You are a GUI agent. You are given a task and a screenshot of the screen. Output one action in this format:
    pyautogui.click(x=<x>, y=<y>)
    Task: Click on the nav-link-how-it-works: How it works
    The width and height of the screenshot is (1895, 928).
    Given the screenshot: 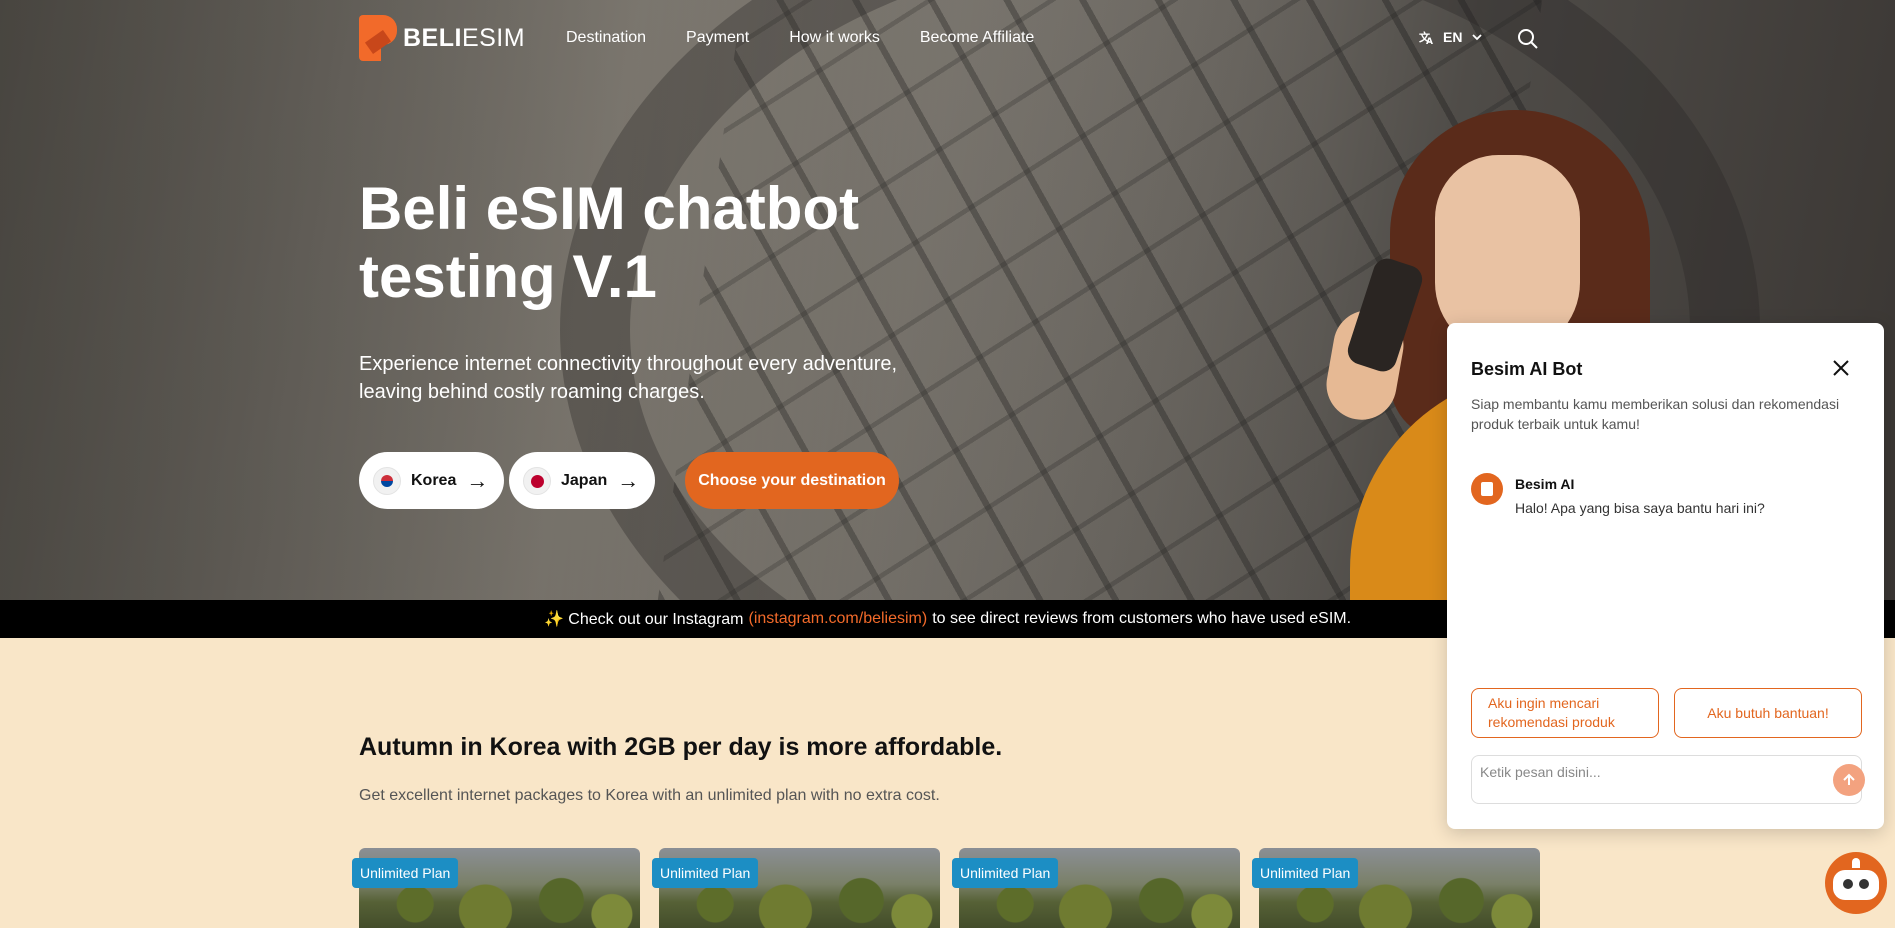 What is the action you would take?
    pyautogui.click(x=834, y=38)
    